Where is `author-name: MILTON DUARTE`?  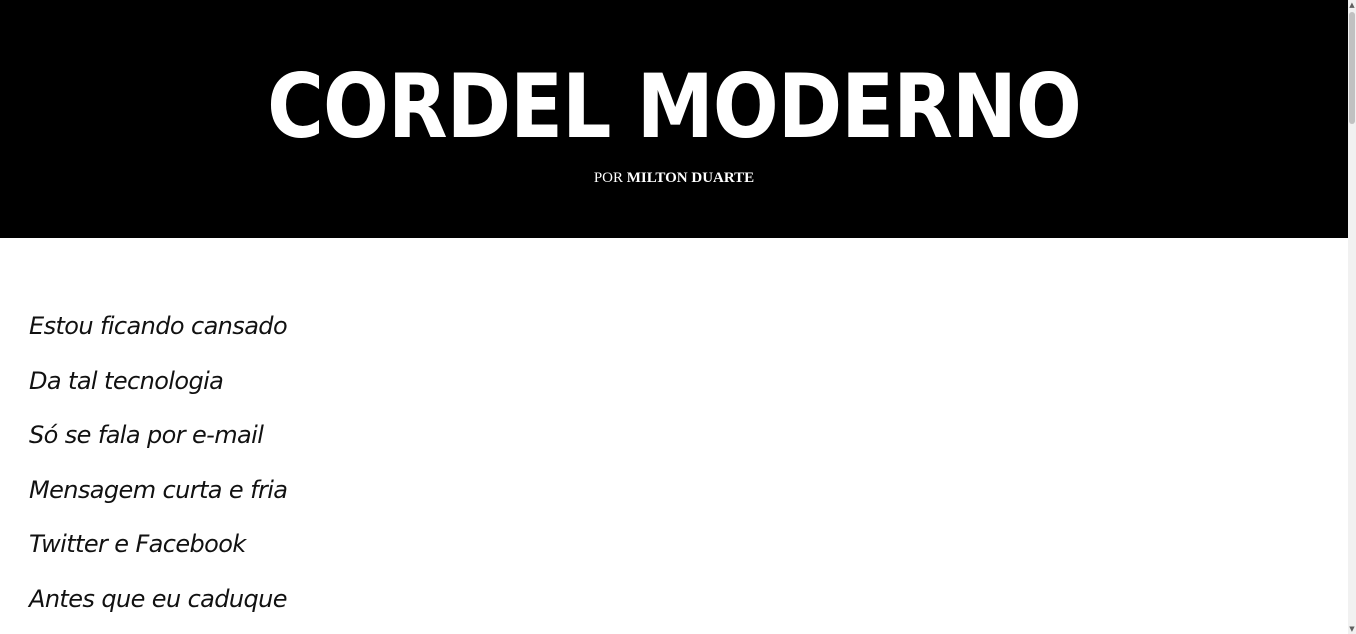
author-name: MILTON DUARTE is located at coordinates (690, 178).